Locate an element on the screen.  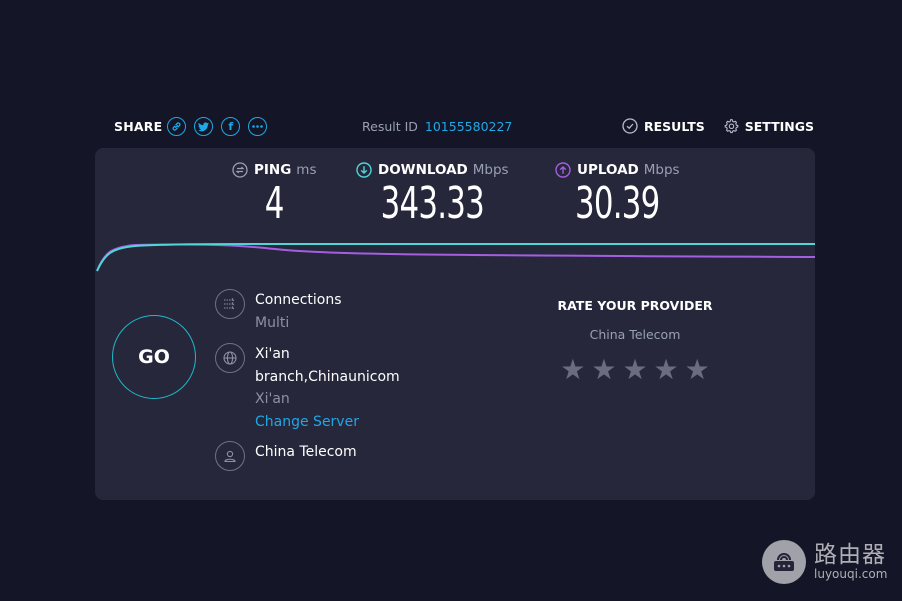
download-value: 343.33 is located at coordinates (432, 203).